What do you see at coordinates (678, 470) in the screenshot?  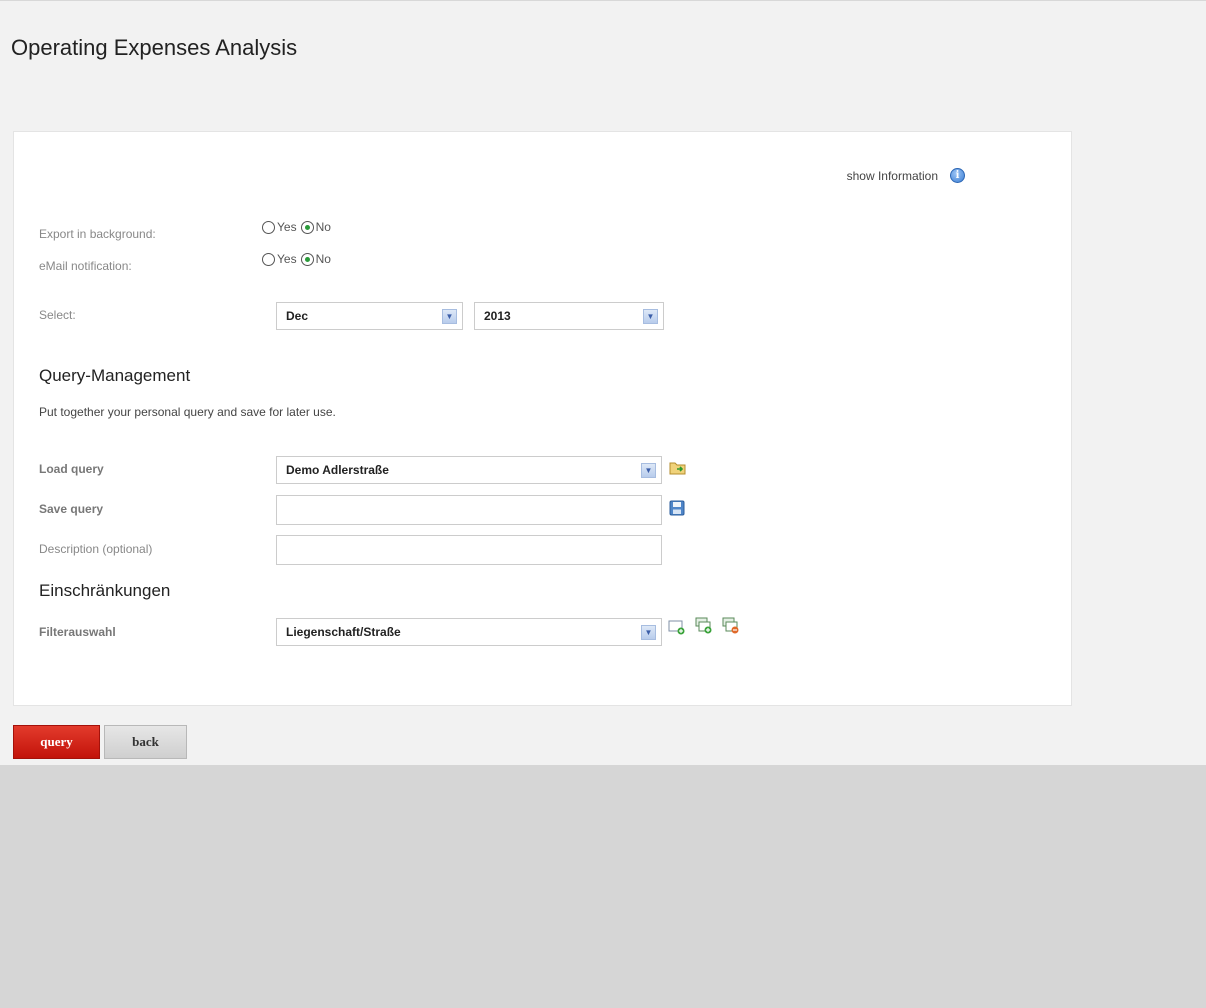 I see `load-folder-icon` at bounding box center [678, 470].